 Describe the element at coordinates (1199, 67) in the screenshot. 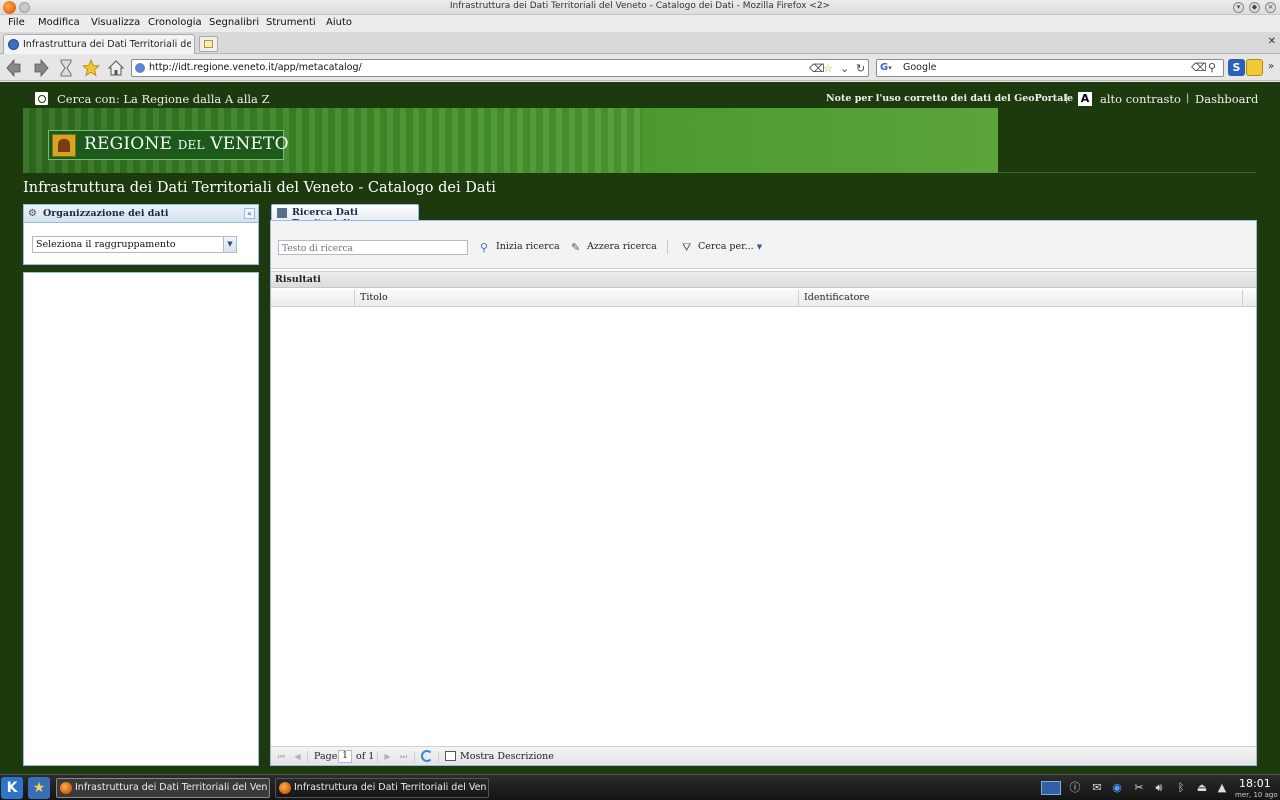

I see `clear-search-icon: ⌫` at that location.